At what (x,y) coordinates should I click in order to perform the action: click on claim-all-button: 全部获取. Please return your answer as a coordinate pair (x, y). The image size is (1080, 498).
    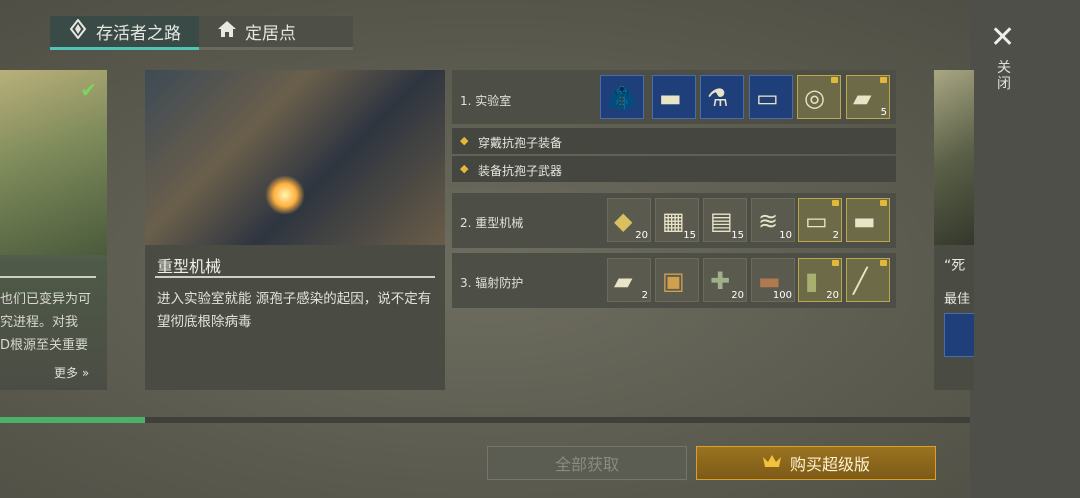
    Looking at the image, I should click on (587, 463).